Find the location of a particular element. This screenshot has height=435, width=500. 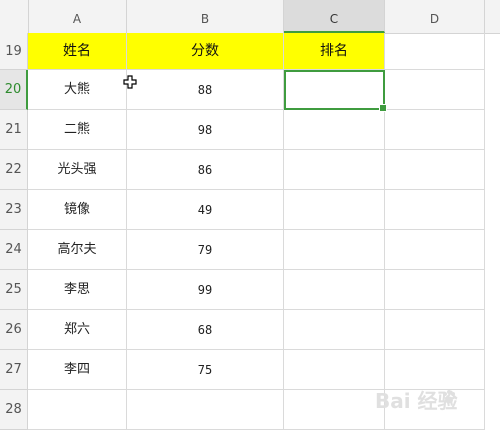

score-cell: 86 is located at coordinates (205, 170).